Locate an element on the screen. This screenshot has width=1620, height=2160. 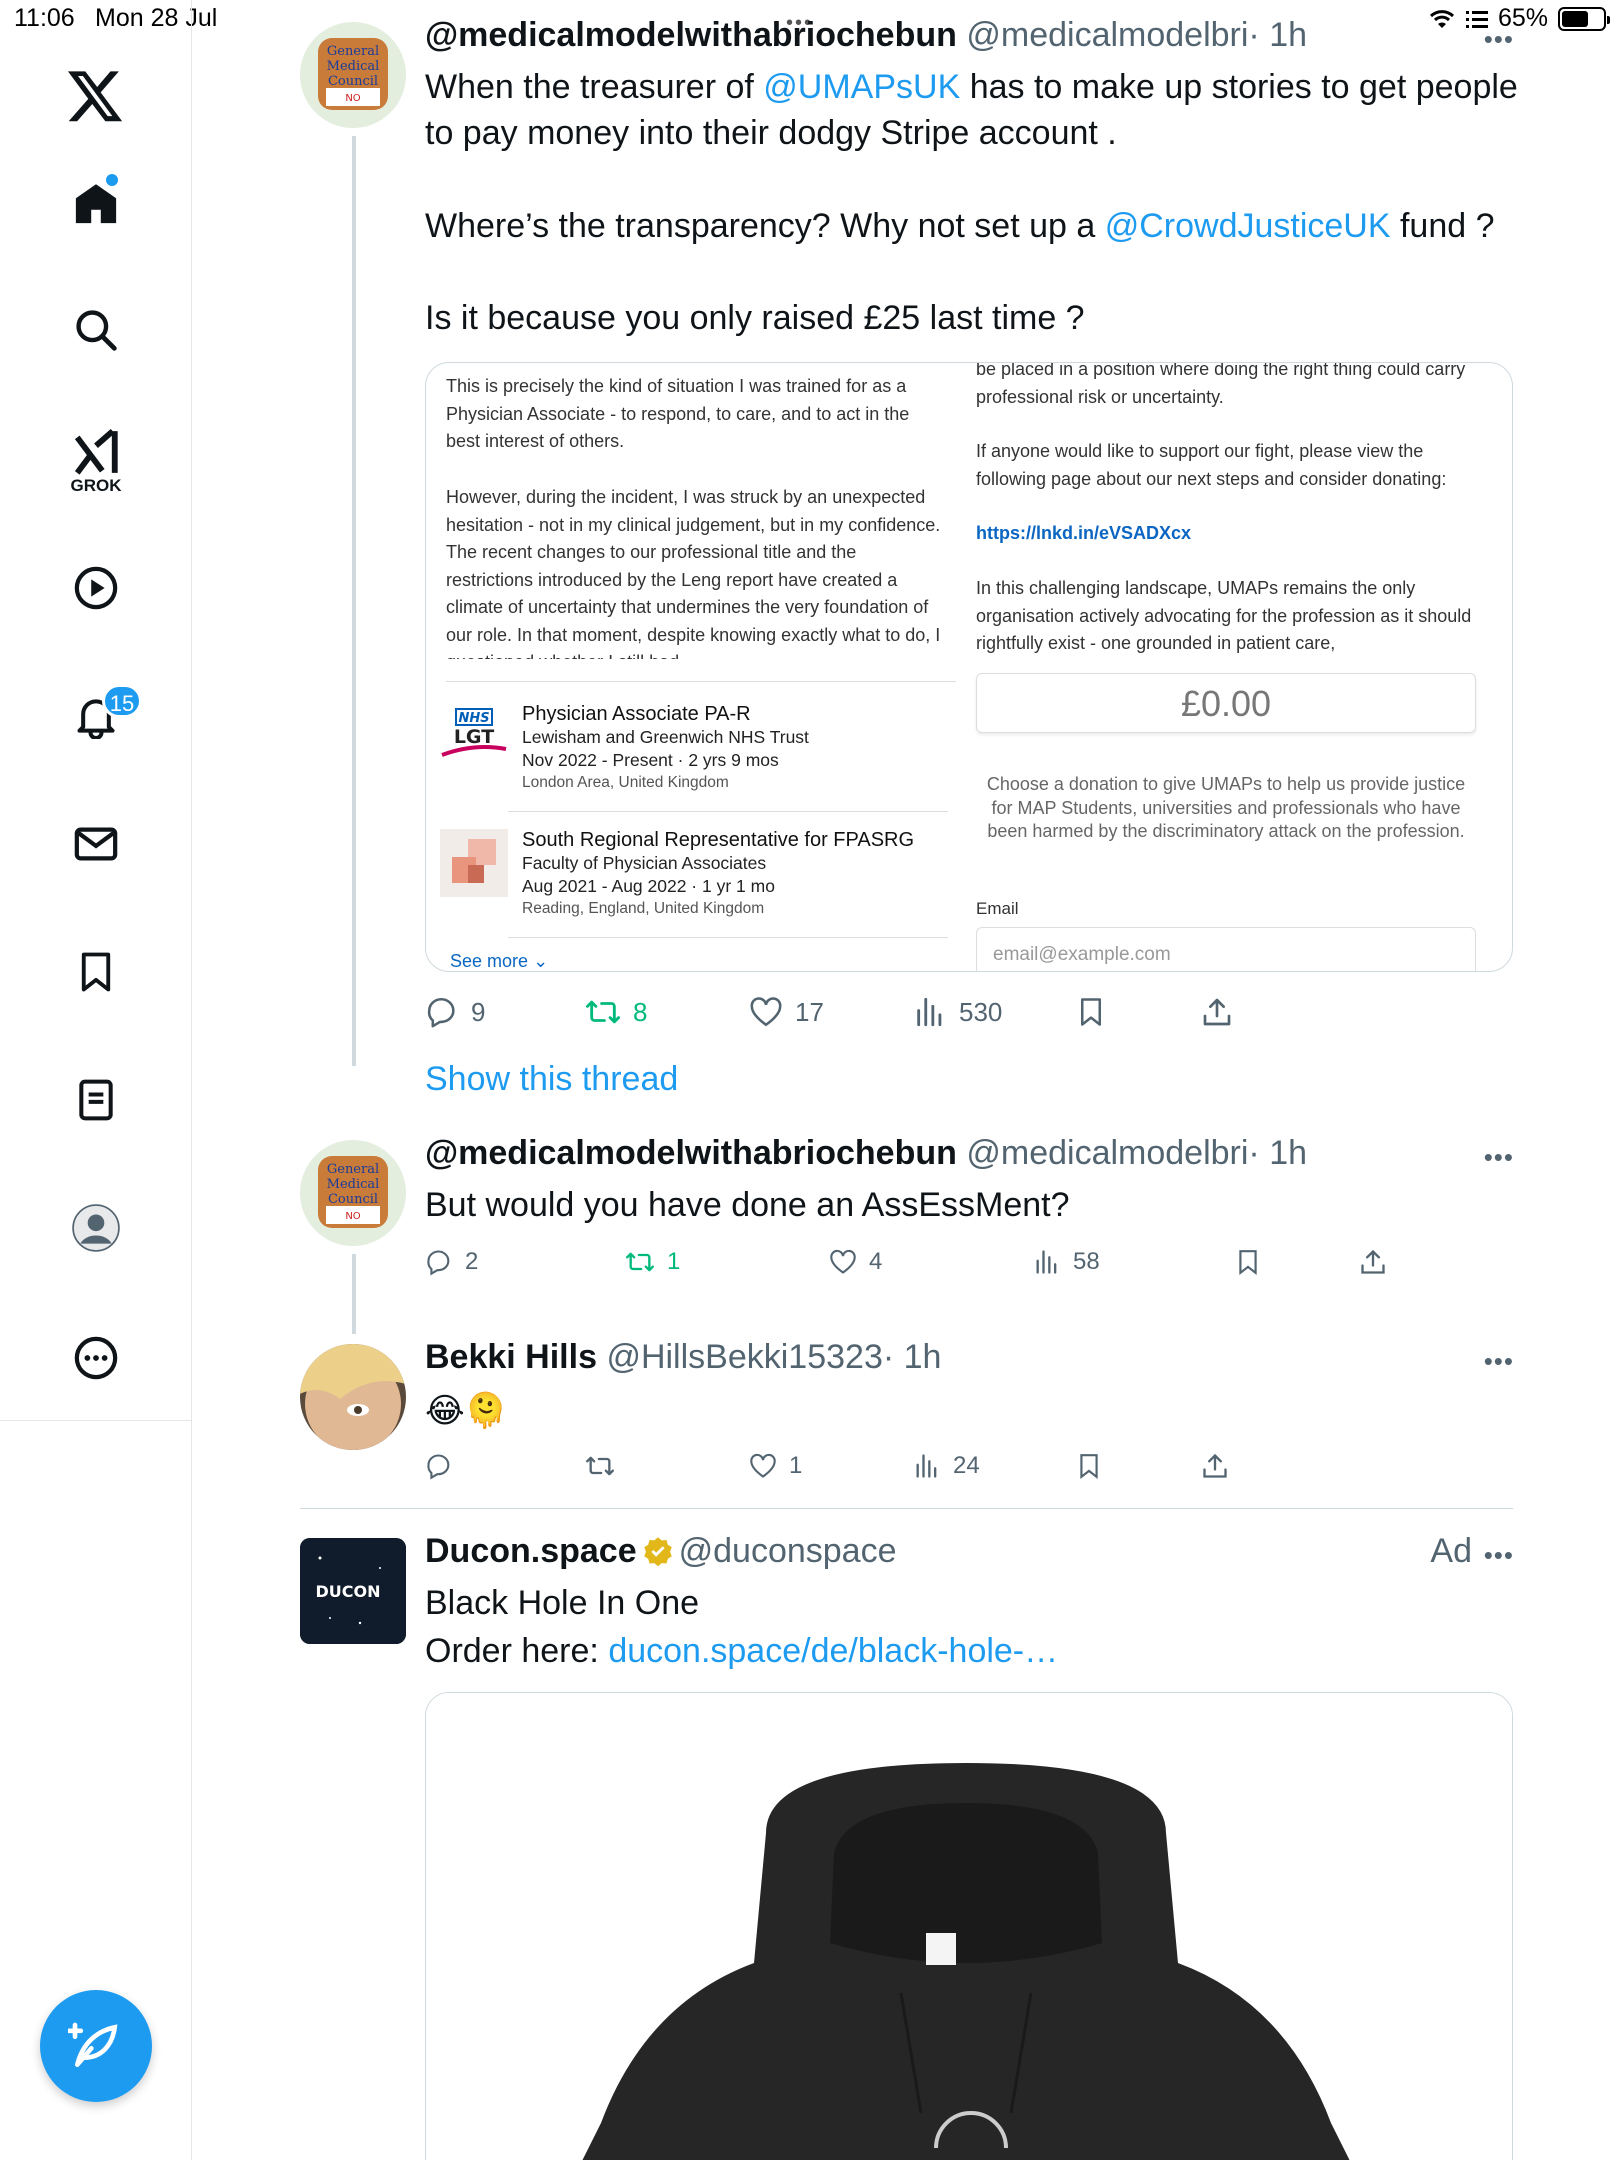
see-more-link: See more ⌄ is located at coordinates (499, 961).